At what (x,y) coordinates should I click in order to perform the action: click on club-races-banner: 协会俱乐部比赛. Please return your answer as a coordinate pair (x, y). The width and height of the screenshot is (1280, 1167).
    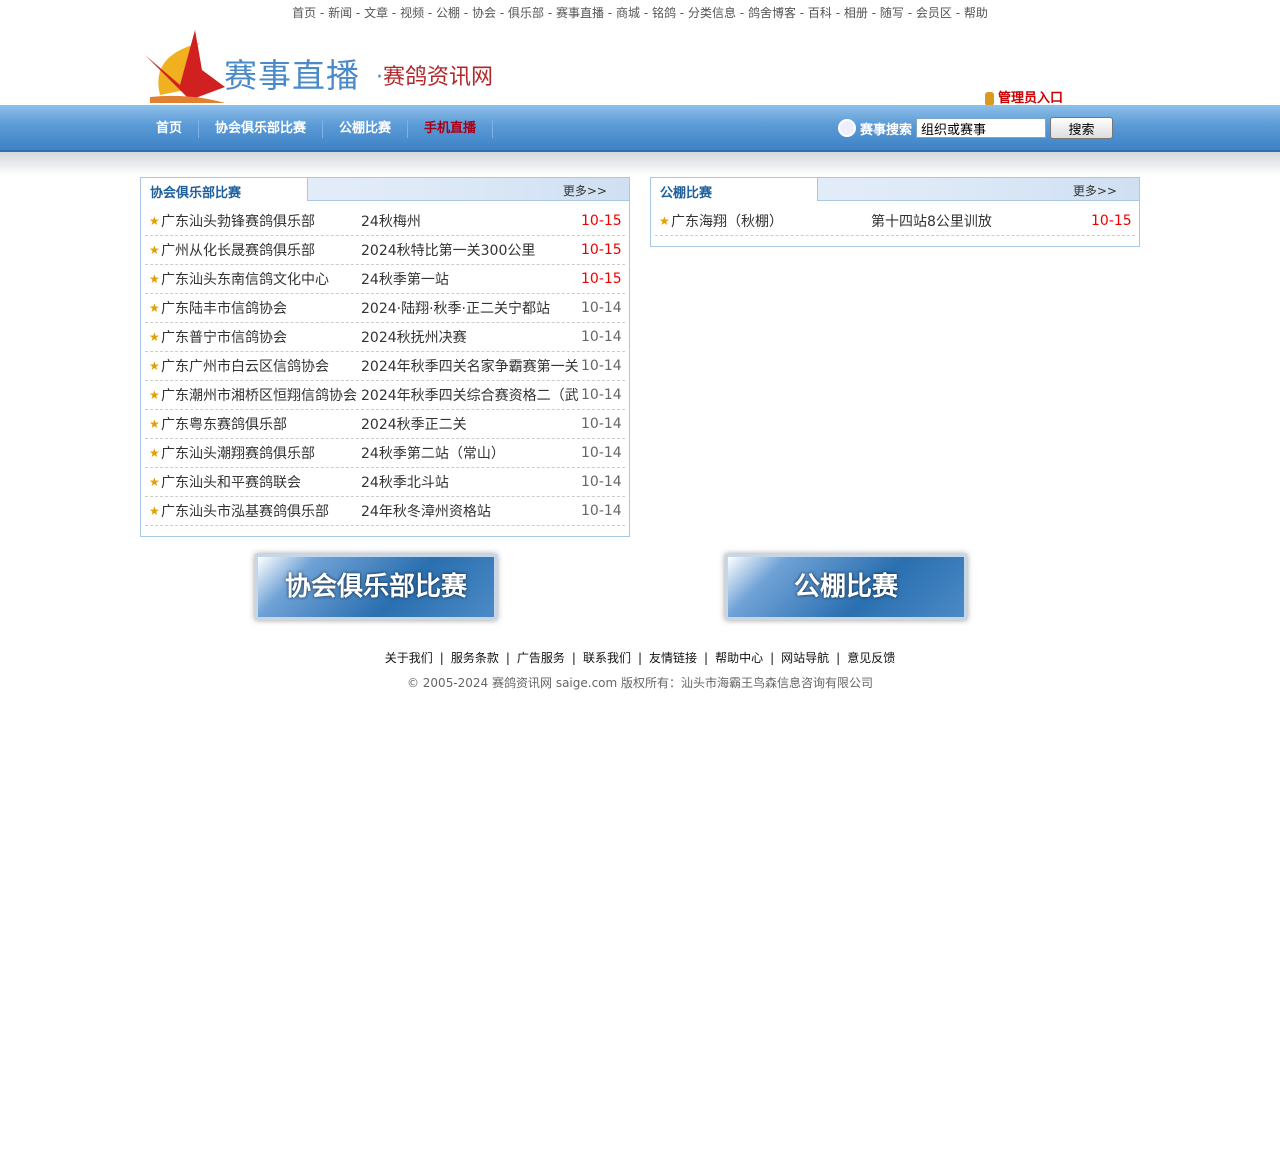
    Looking at the image, I should click on (376, 587).